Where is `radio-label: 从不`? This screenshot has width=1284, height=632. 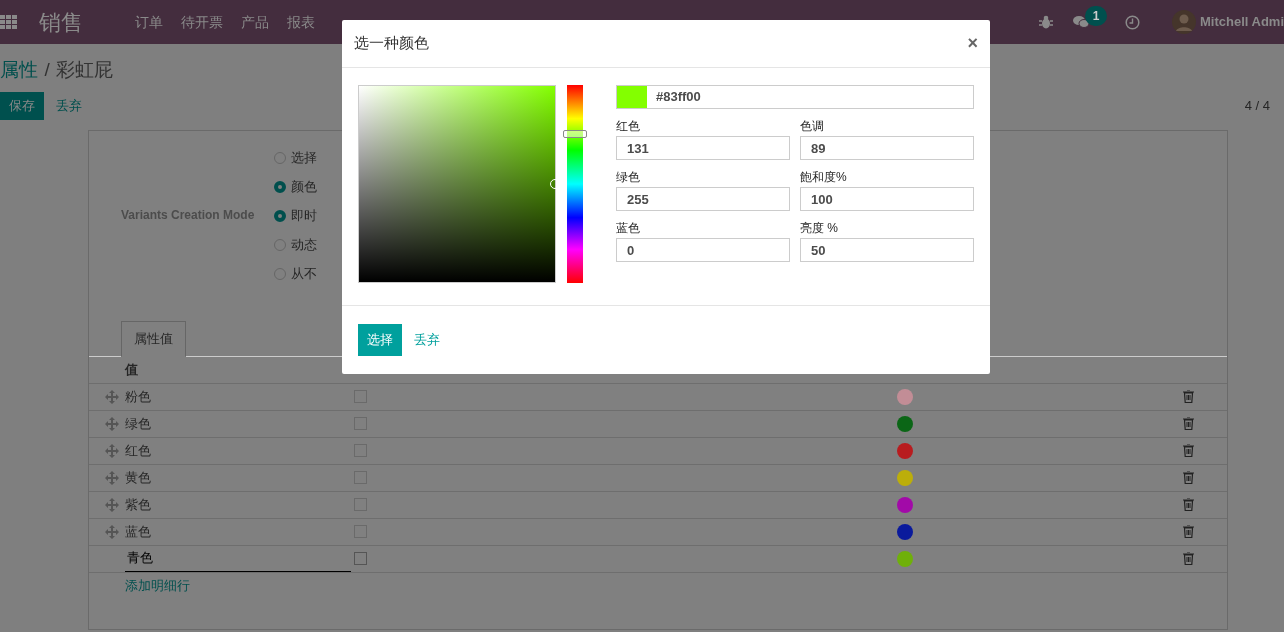 radio-label: 从不 is located at coordinates (304, 273).